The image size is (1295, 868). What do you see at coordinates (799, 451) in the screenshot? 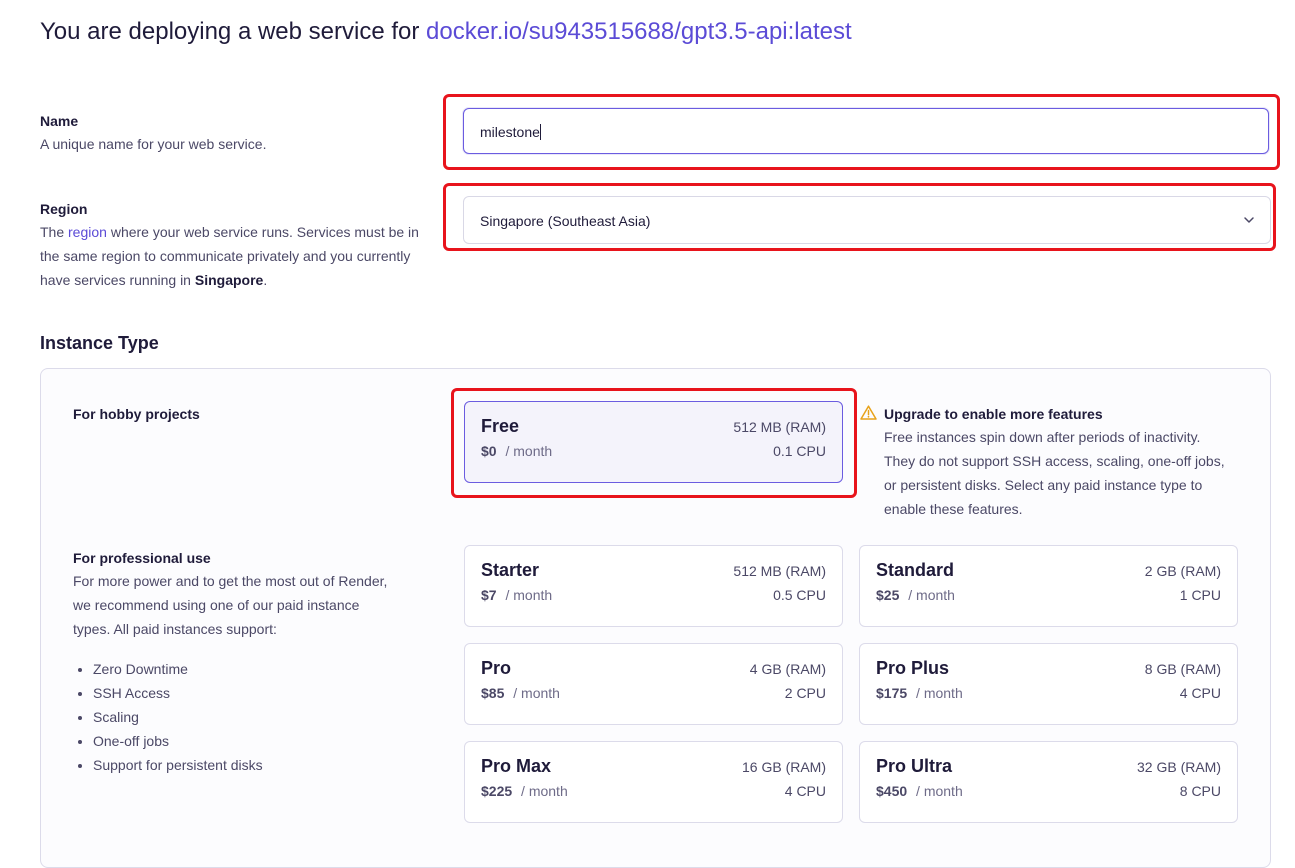
I see `plan-cpu: 0.1 CPU` at bounding box center [799, 451].